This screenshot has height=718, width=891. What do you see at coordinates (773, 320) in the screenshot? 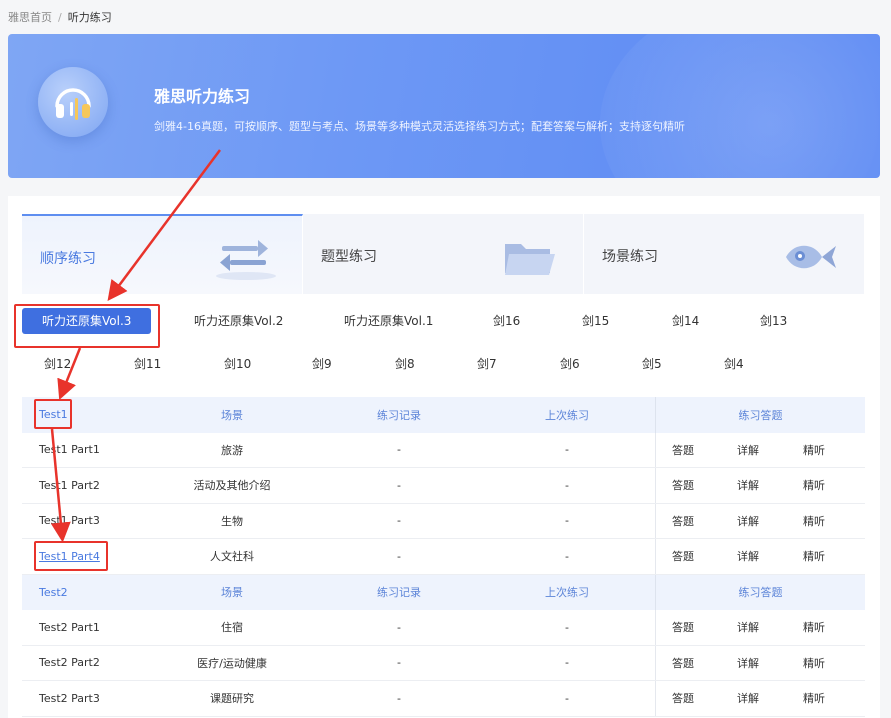
I see `volume-button: 剑13` at bounding box center [773, 320].